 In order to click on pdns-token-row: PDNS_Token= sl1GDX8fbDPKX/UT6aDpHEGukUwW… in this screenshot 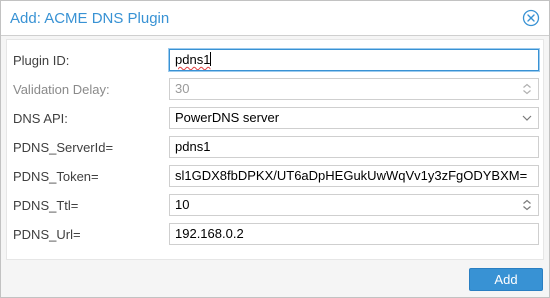, I will do `click(276, 177)`.